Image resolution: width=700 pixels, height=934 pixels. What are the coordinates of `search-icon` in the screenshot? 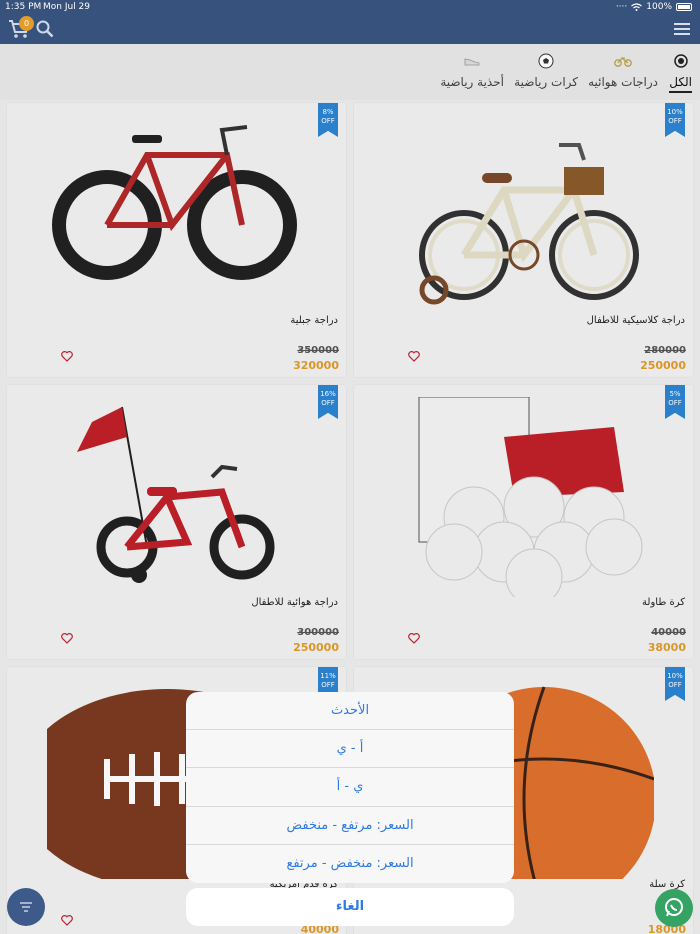 It's located at (45, 29).